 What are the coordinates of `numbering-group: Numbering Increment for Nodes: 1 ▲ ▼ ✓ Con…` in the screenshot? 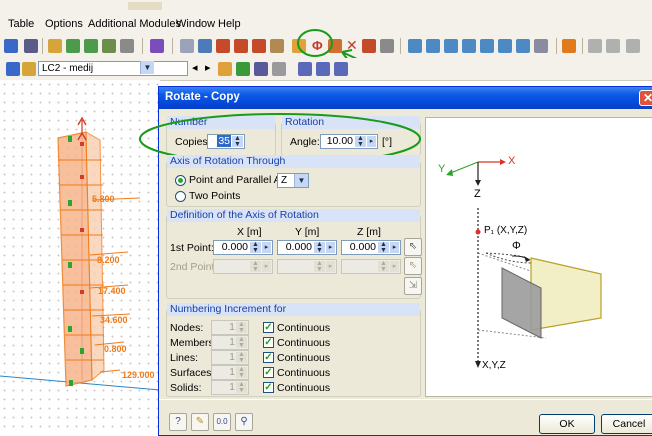 It's located at (293, 350).